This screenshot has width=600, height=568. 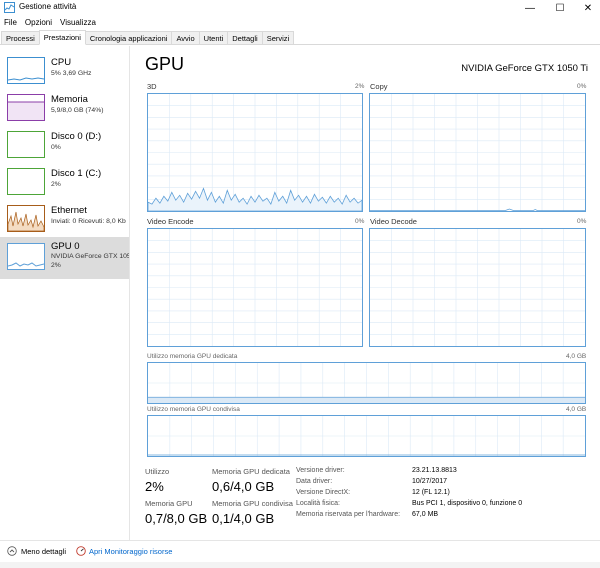 I want to click on tab-app-history: Cronologia applicazioni, so click(x=128, y=37).